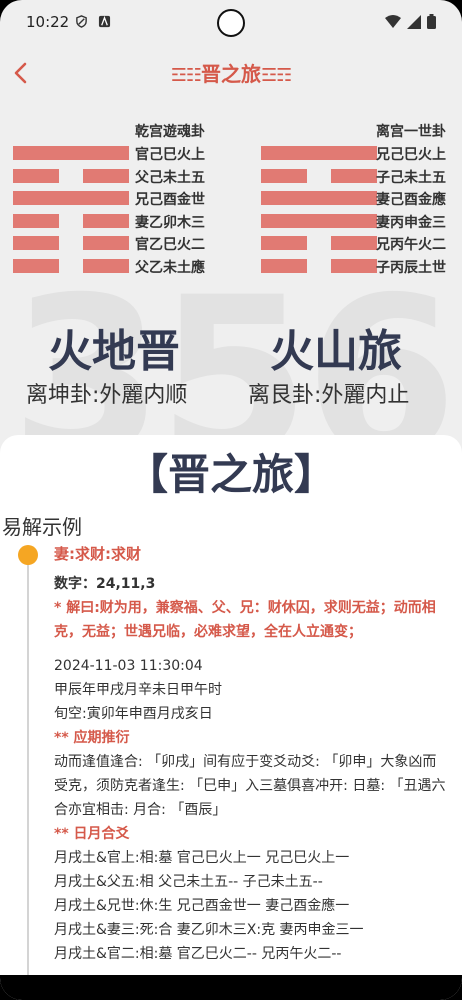 This screenshot has height=1000, width=462. Describe the element at coordinates (202, 906) in the screenshot. I see `riyue-line: 月戌土&兄世:休:生 兄己酉金世一 妻己酉金應一` at that location.